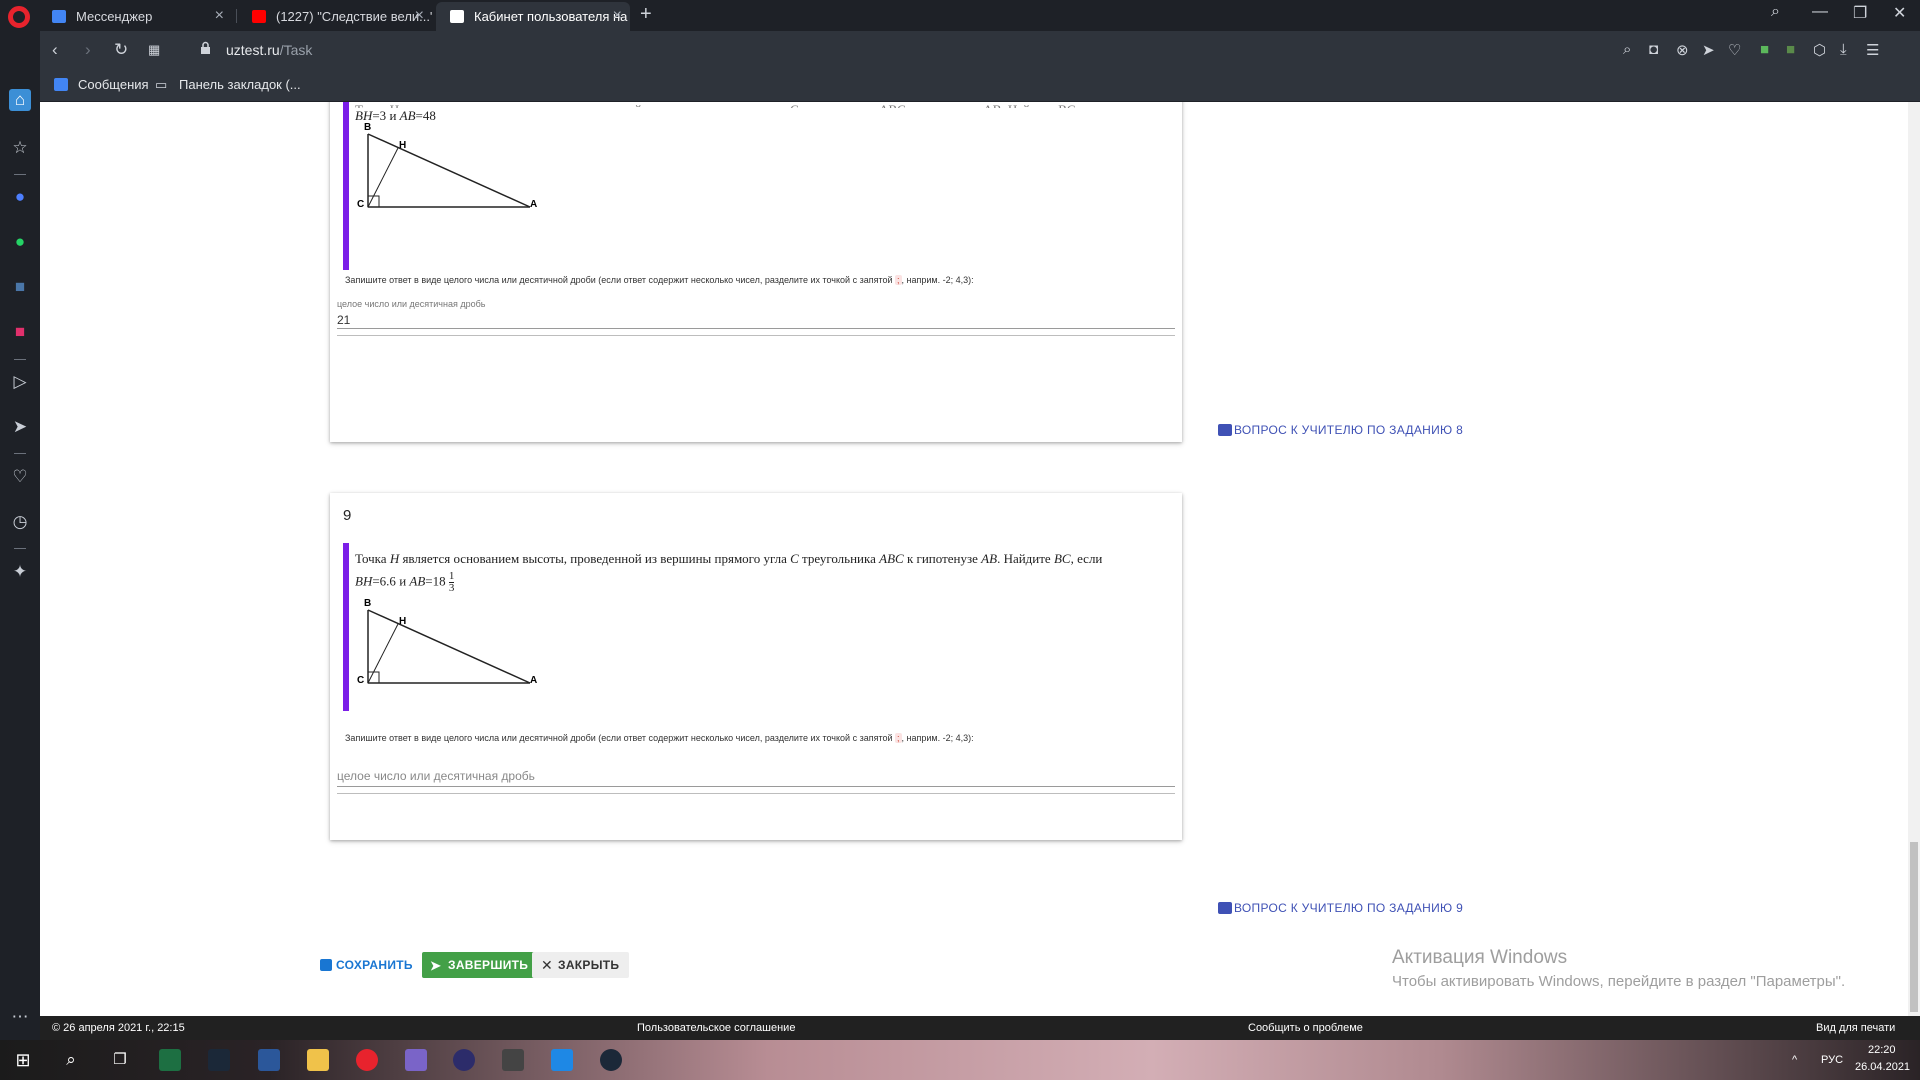 This screenshot has width=1920, height=1080. I want to click on adblock-icon: ⊗, so click(1682, 50).